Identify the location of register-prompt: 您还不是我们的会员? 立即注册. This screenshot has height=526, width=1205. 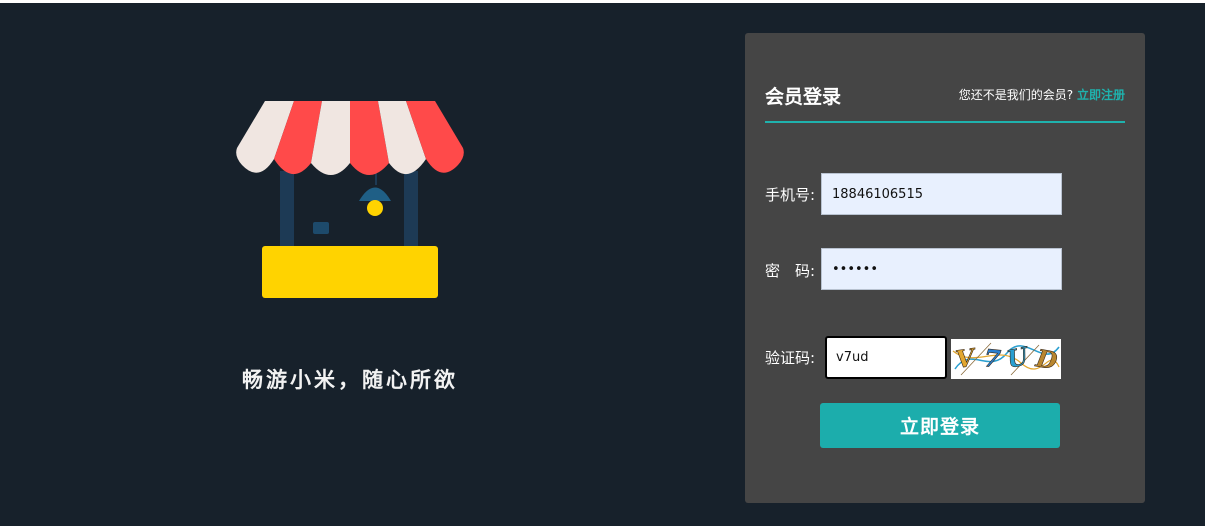
(1042, 94).